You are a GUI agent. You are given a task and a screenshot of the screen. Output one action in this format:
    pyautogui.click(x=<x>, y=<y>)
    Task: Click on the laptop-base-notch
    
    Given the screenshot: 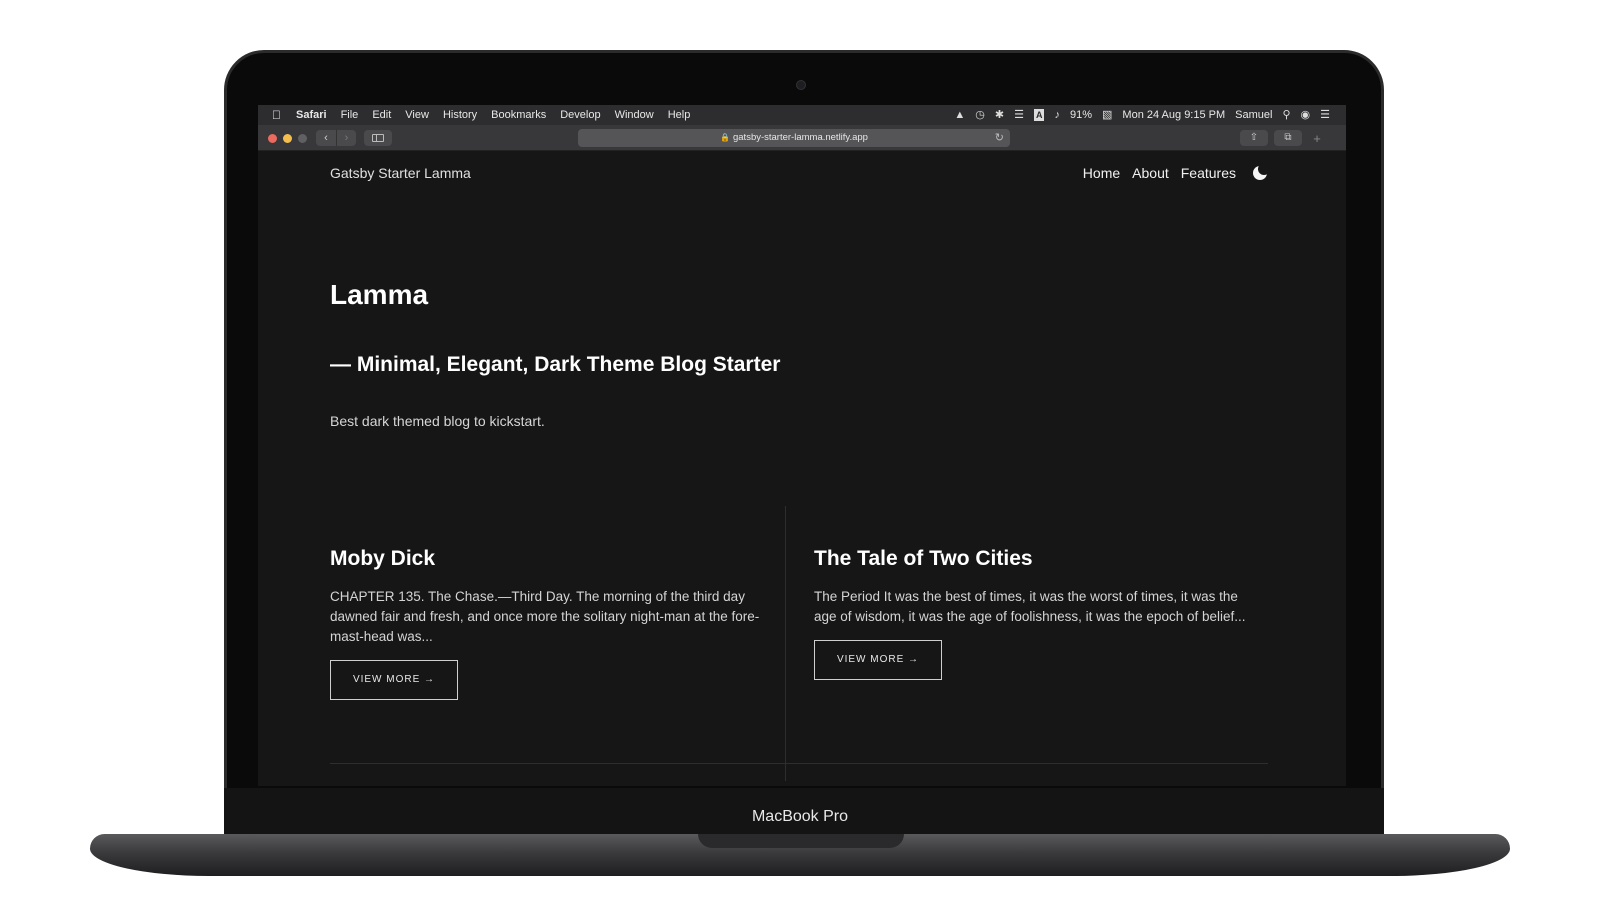 What is the action you would take?
    pyautogui.click(x=801, y=841)
    